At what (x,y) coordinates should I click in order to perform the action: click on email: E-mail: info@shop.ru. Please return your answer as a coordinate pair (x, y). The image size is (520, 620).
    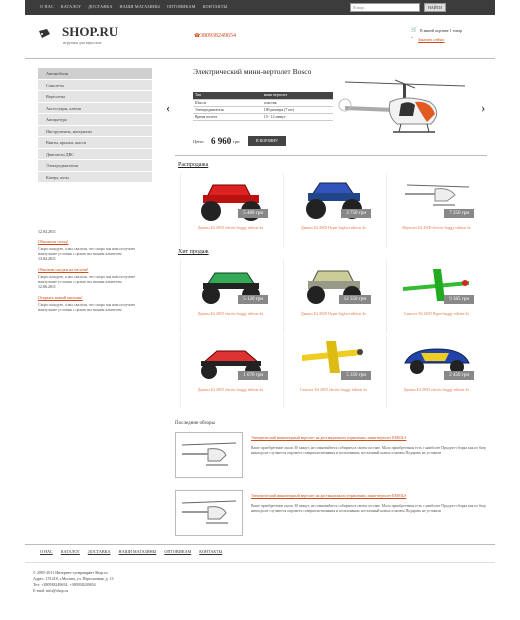
    Looking at the image, I should click on (73, 591).